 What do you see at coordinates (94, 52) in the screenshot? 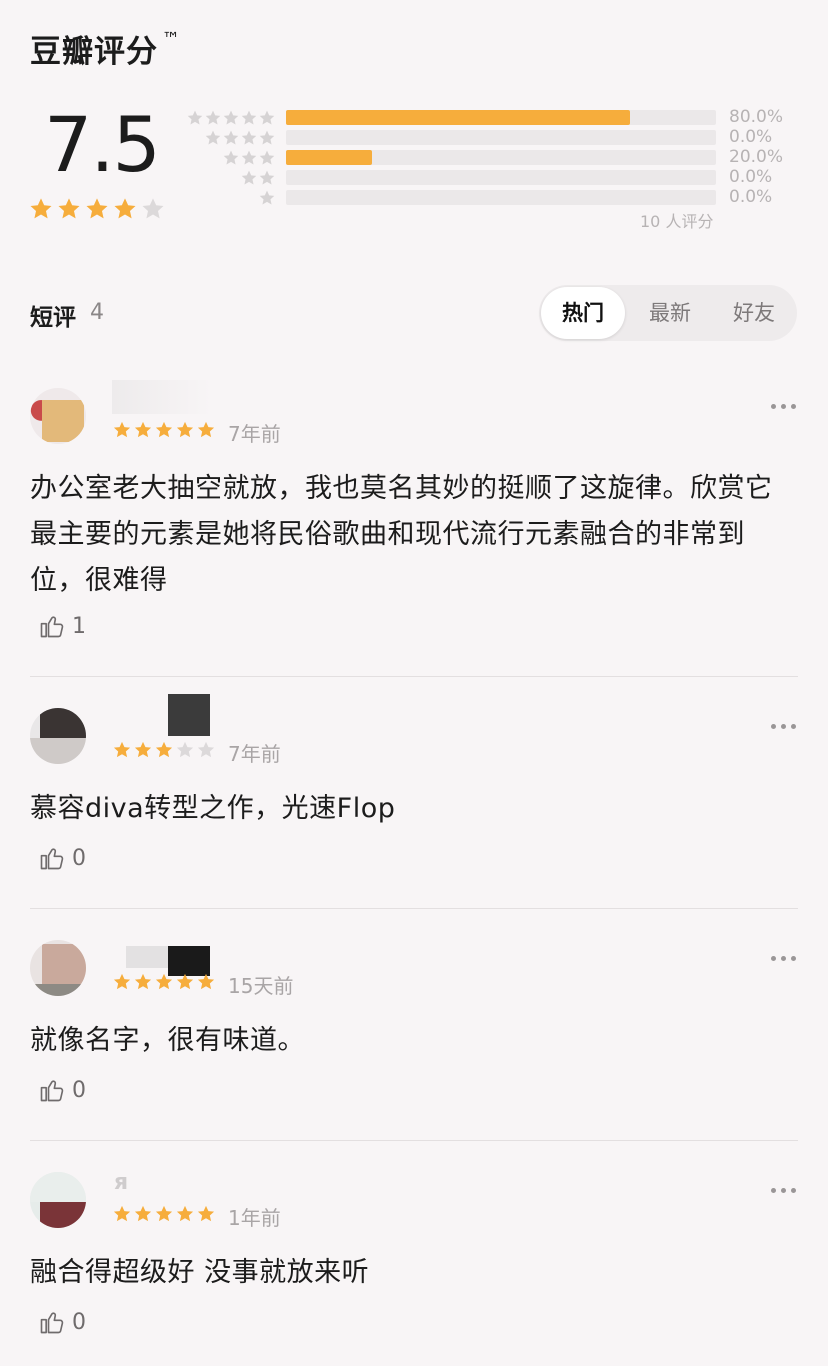
I see `title-text: 豆瓣评分` at bounding box center [94, 52].